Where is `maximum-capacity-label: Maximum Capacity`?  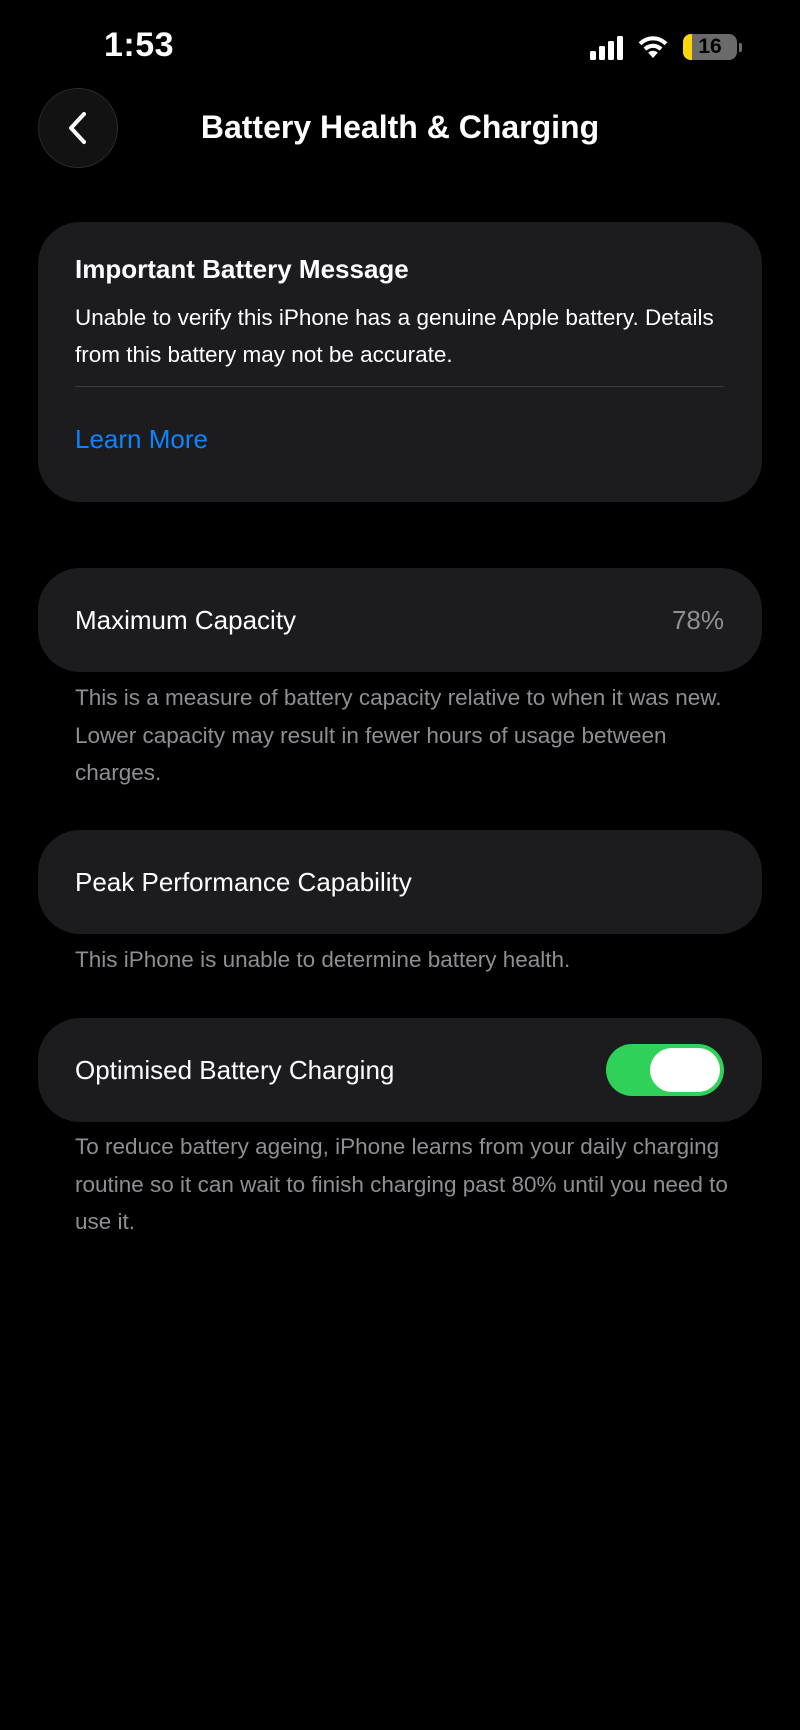 maximum-capacity-label: Maximum Capacity is located at coordinates (186, 619).